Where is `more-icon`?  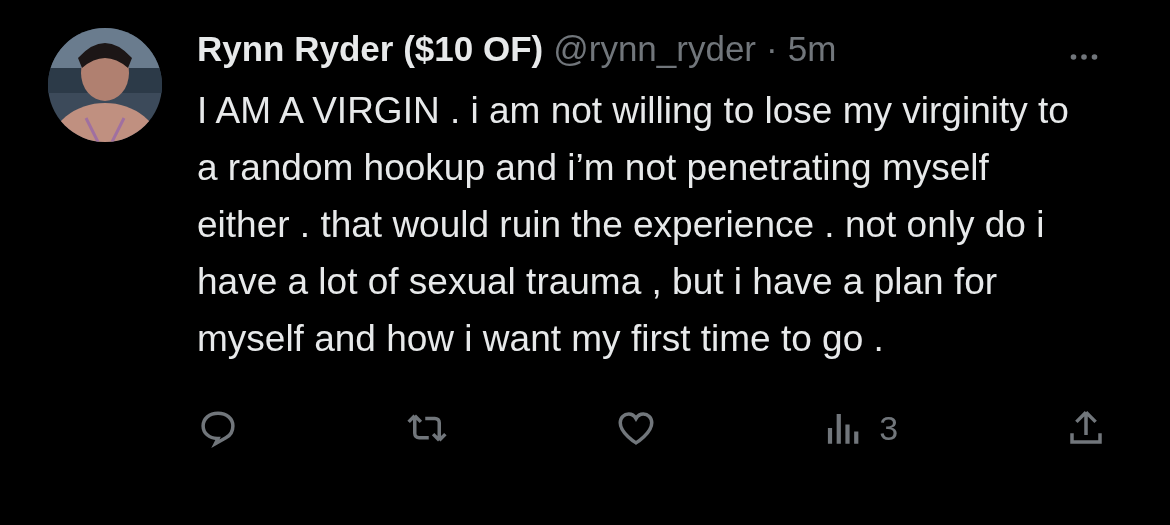 more-icon is located at coordinates (1084, 57).